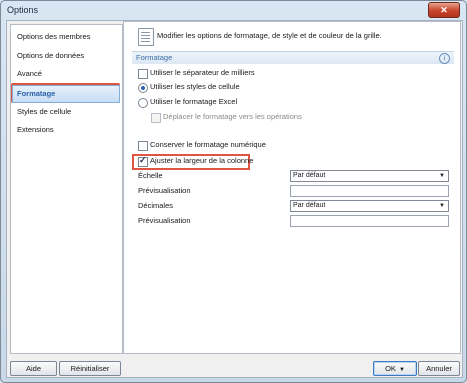 This screenshot has height=383, width=467. I want to click on excel-format-radio, so click(143, 103).